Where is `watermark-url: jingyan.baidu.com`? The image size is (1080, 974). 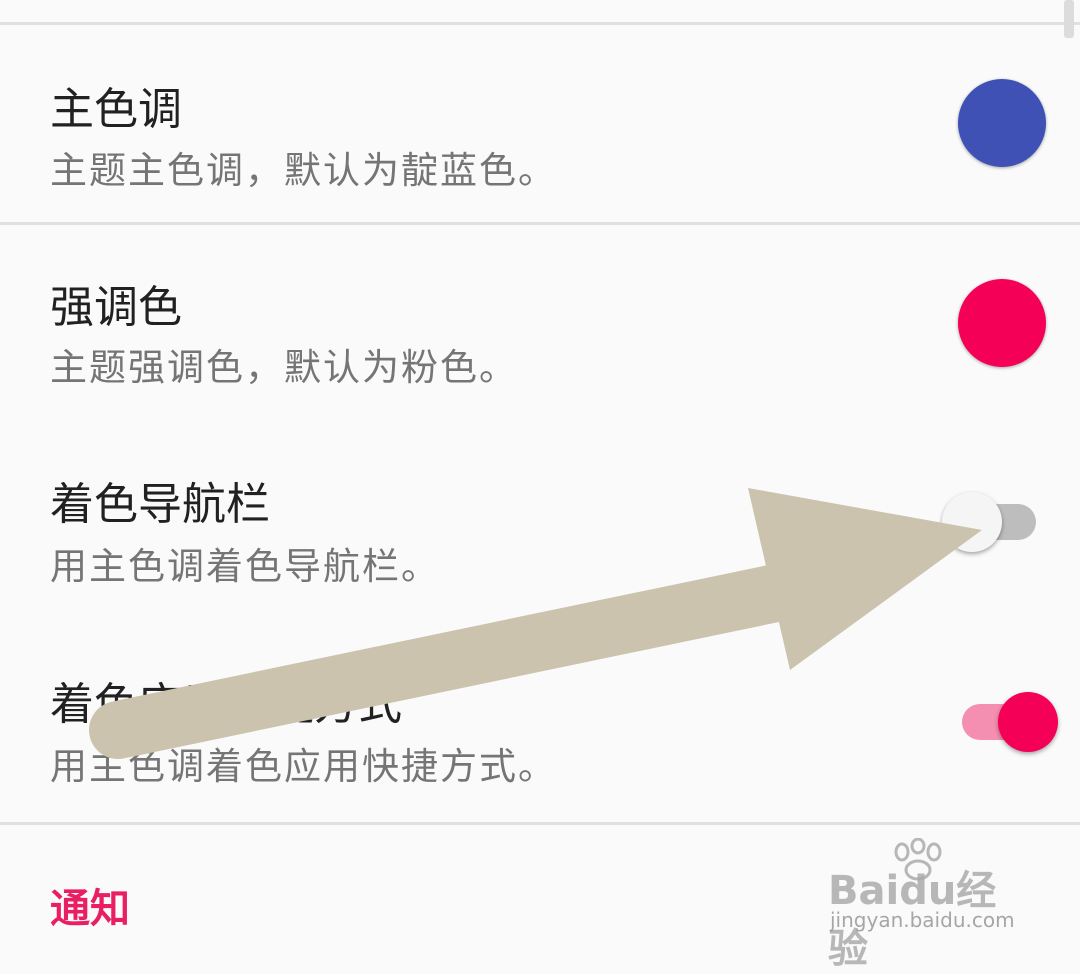
watermark-url: jingyan.baidu.com is located at coordinates (922, 920).